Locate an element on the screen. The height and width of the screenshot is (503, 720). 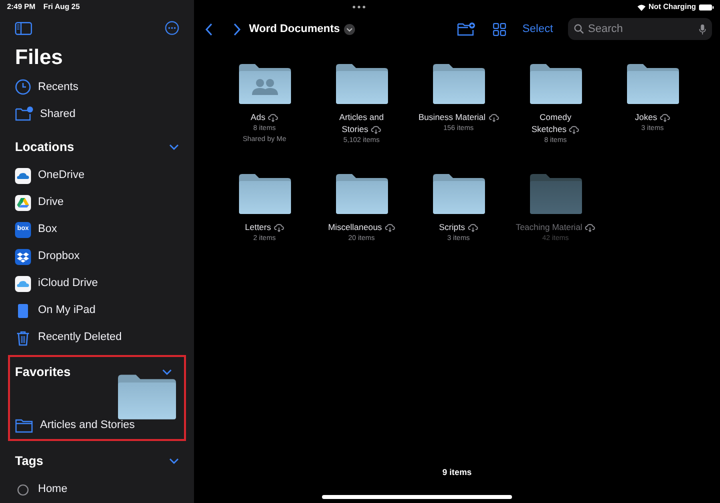
sidebar-item: Recently Deleted is located at coordinates (80, 337).